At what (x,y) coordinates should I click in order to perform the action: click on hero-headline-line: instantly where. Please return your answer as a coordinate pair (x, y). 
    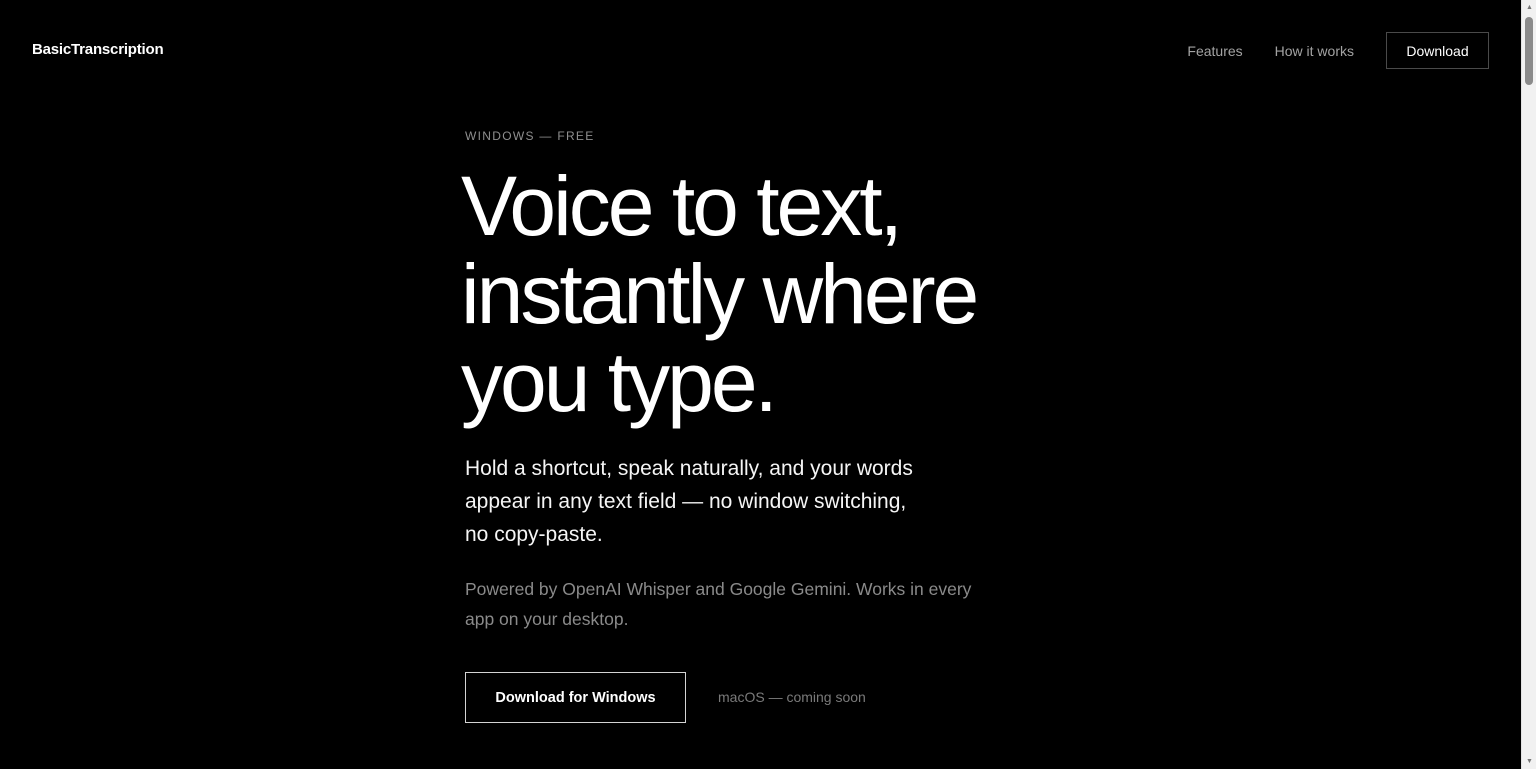
    Looking at the image, I should click on (720, 294).